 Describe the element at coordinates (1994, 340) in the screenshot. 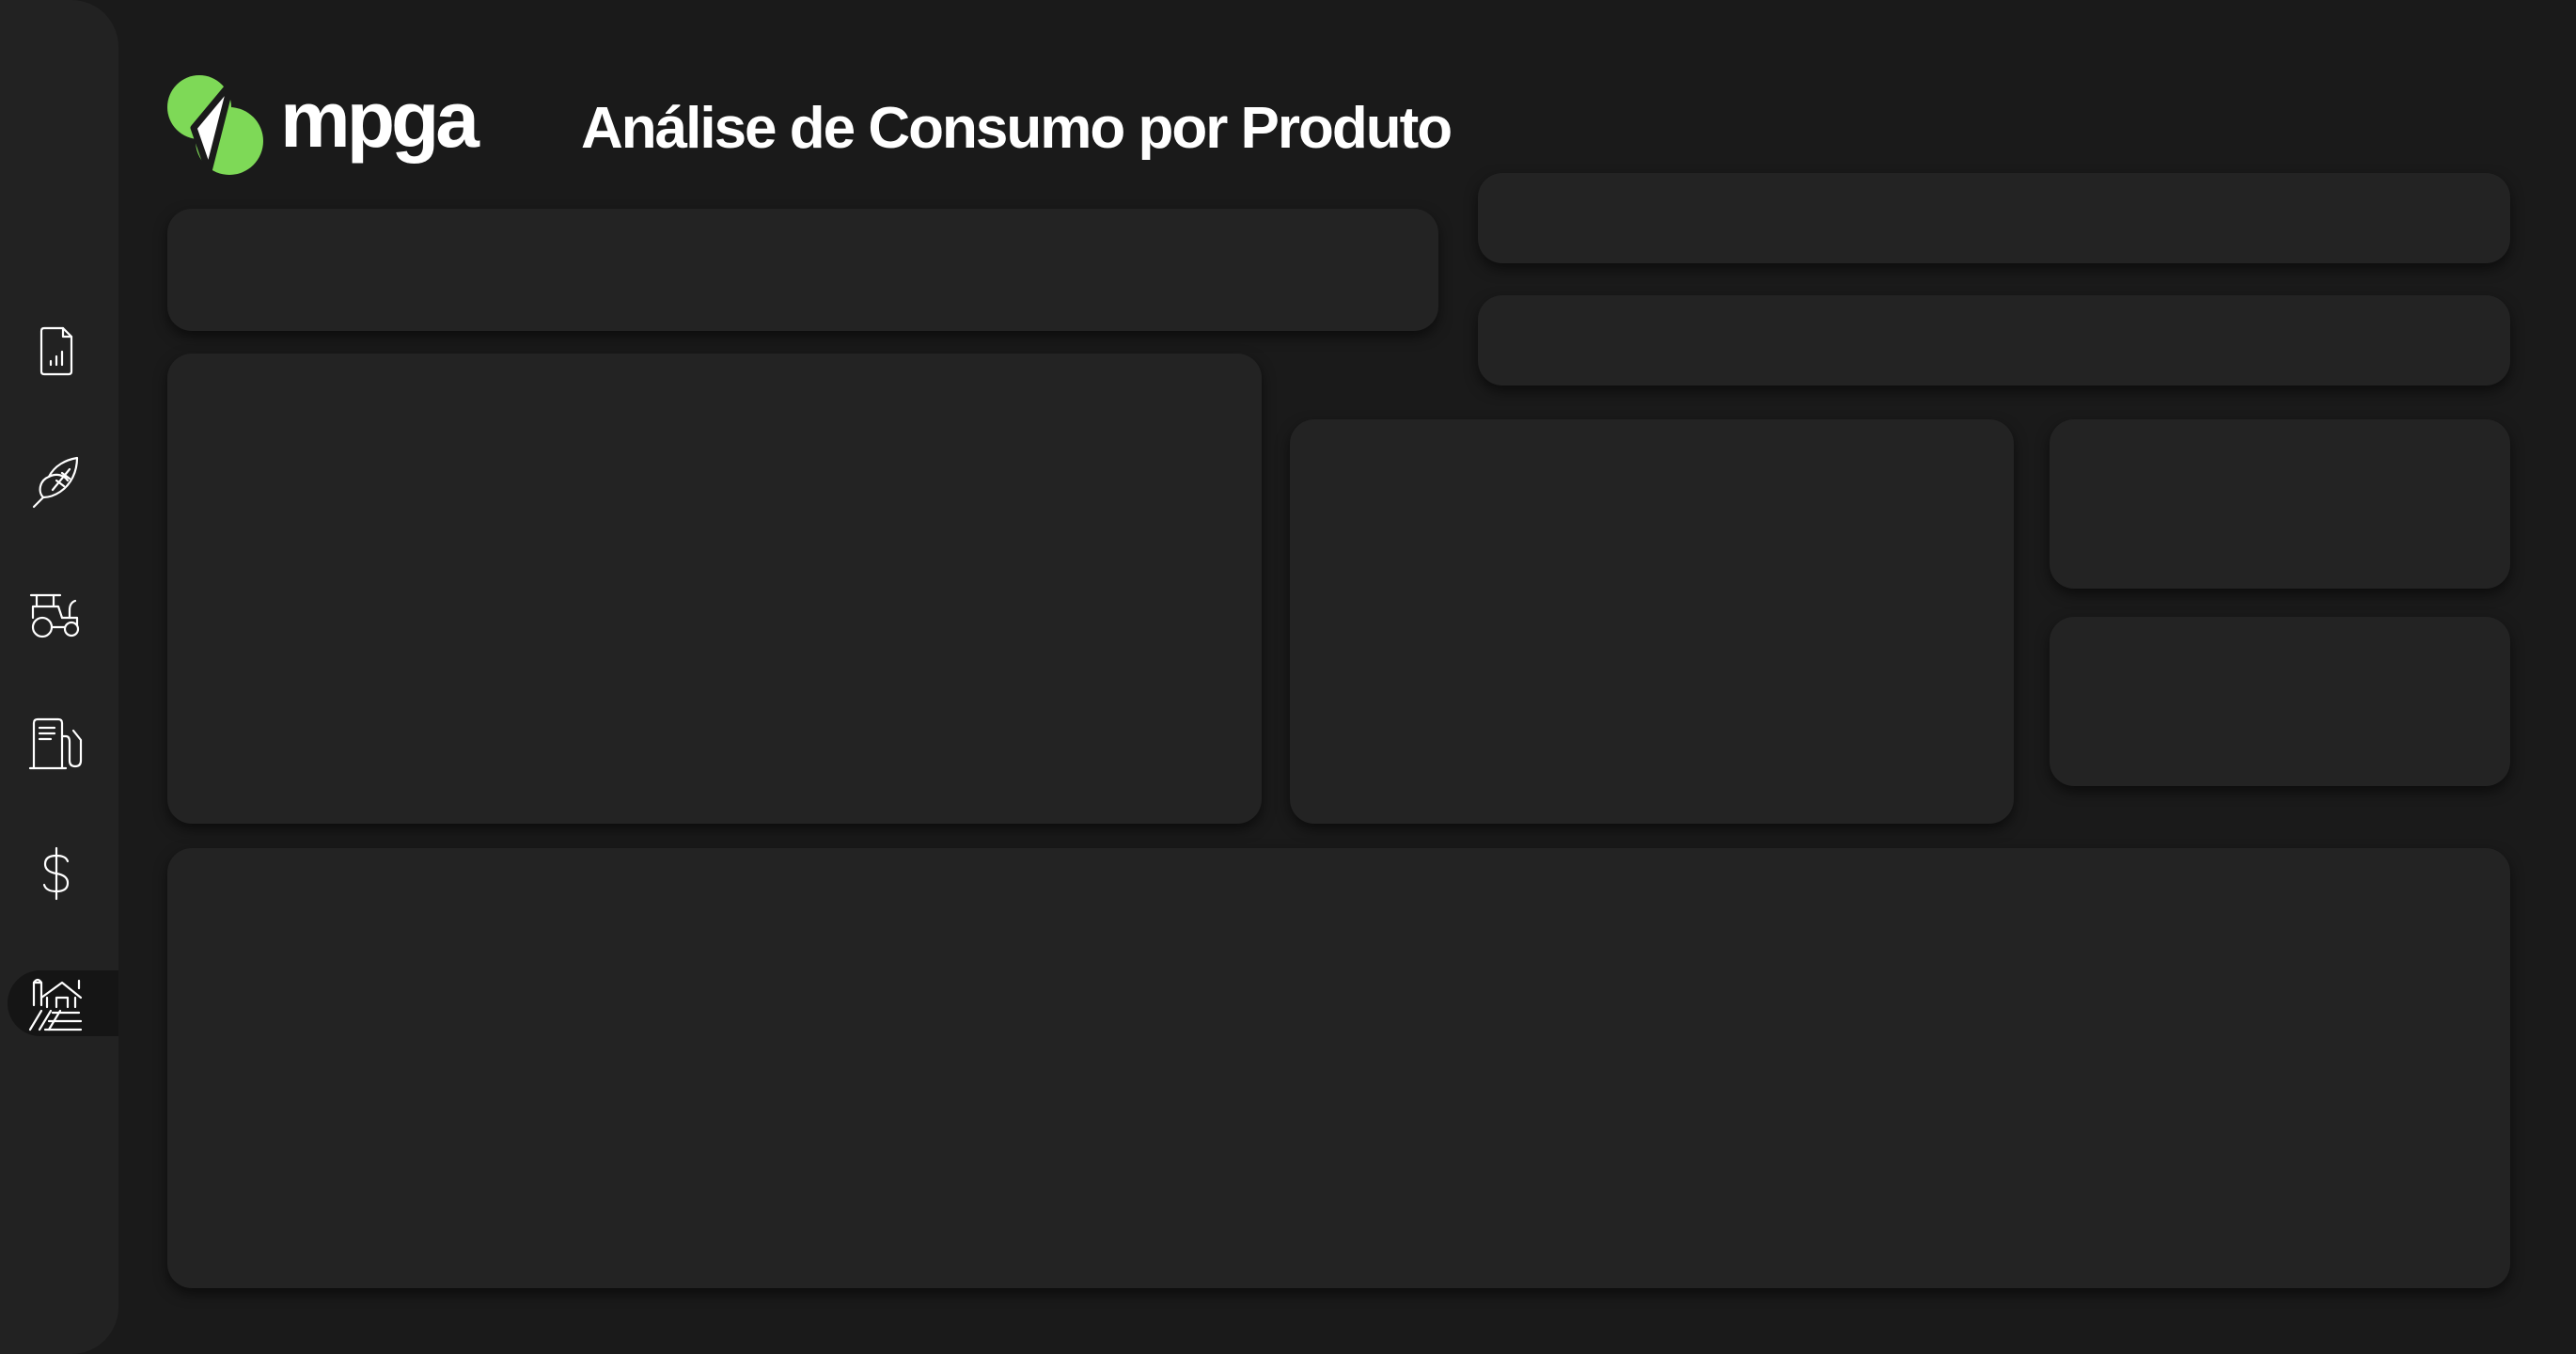

I see `filter-bar-bottom` at that location.